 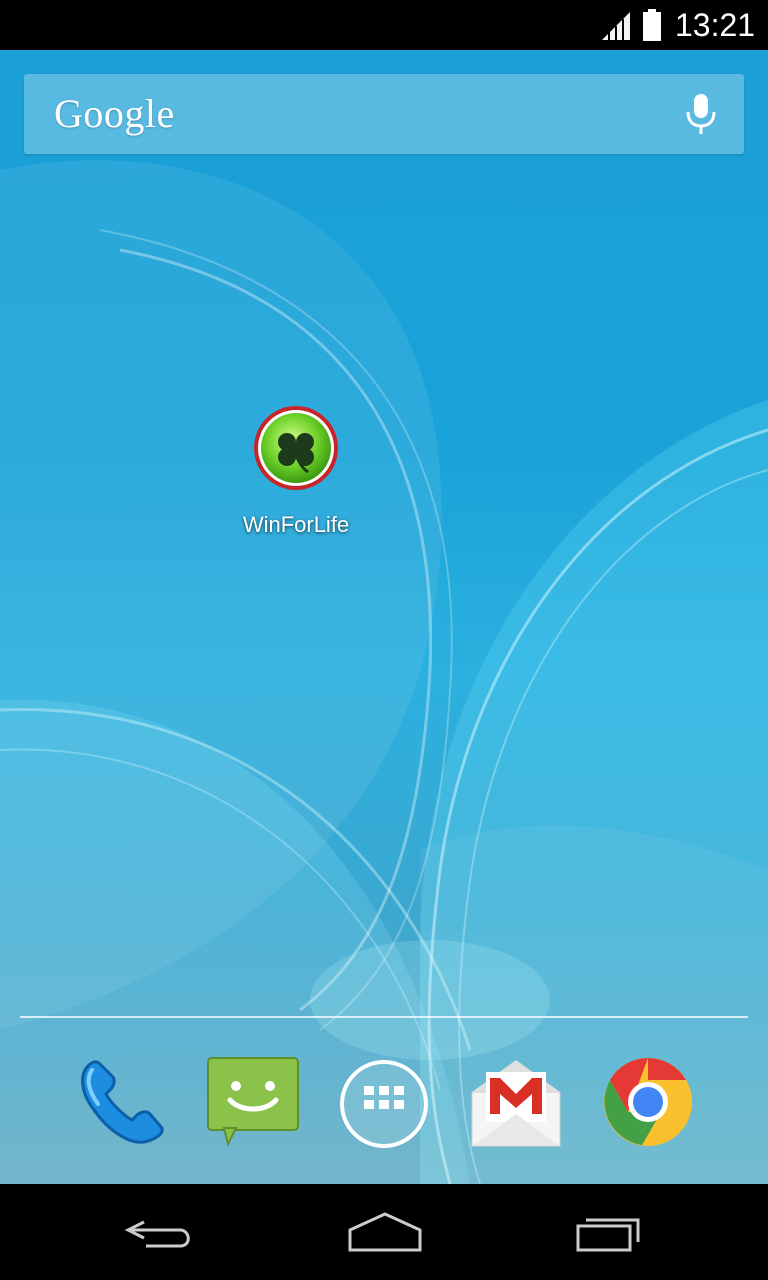 I want to click on navigation-bar, so click(x=384, y=1232).